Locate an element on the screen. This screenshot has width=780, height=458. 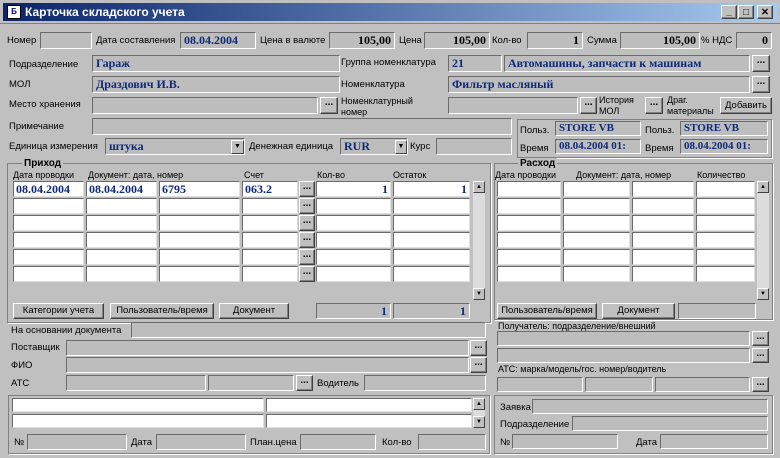
mol-field: Драздович И.В. is located at coordinates (216, 84).